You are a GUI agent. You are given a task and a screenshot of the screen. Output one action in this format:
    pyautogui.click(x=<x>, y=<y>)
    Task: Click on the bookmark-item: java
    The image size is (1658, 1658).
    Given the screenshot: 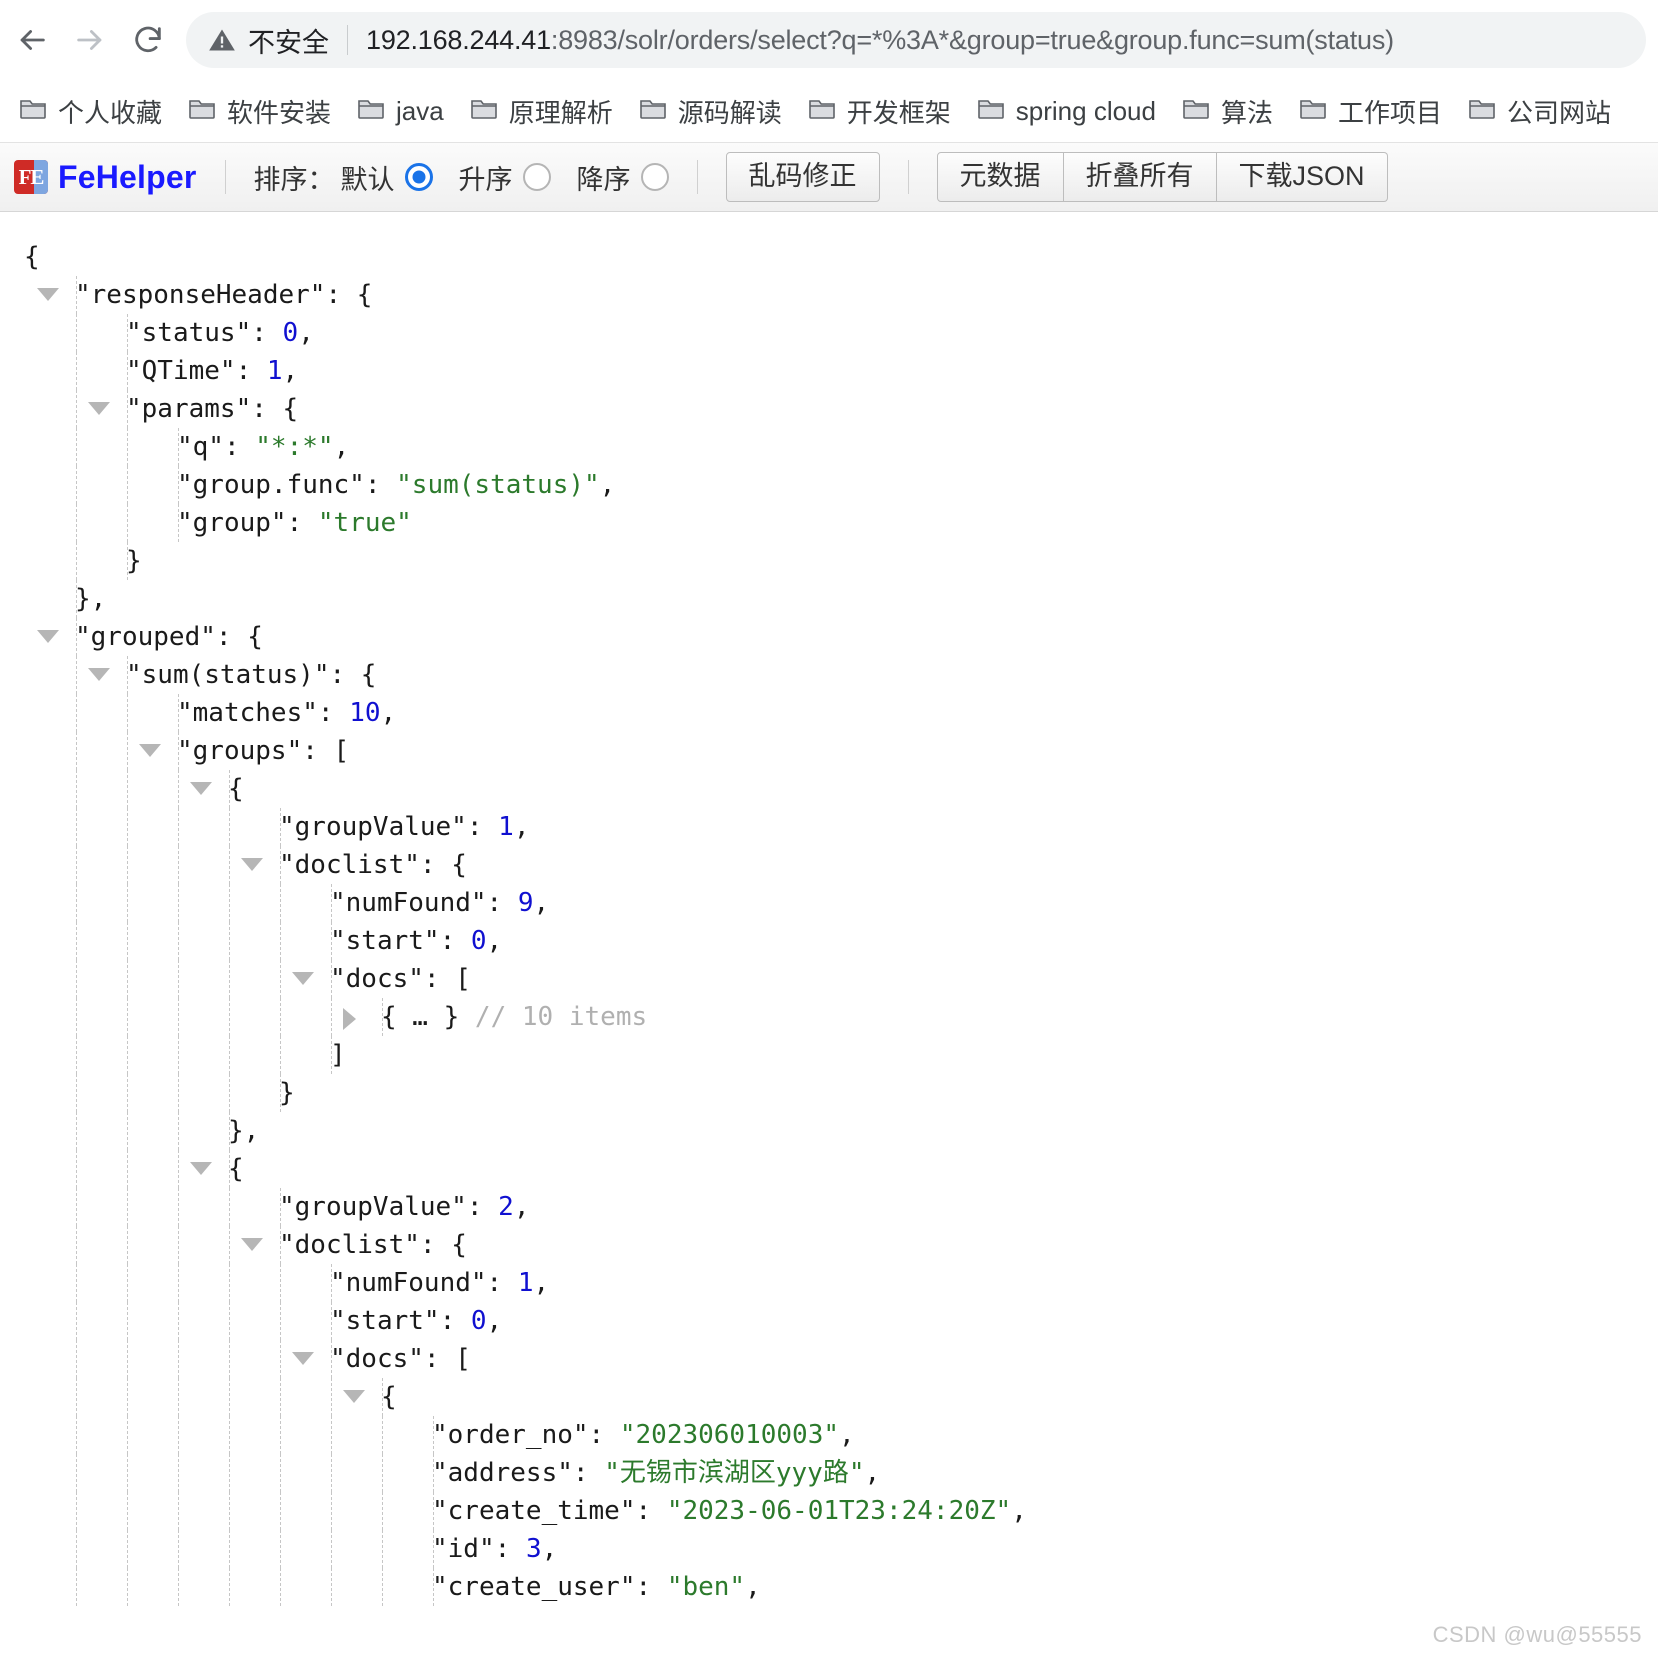 What is the action you would take?
    pyautogui.click(x=400, y=111)
    